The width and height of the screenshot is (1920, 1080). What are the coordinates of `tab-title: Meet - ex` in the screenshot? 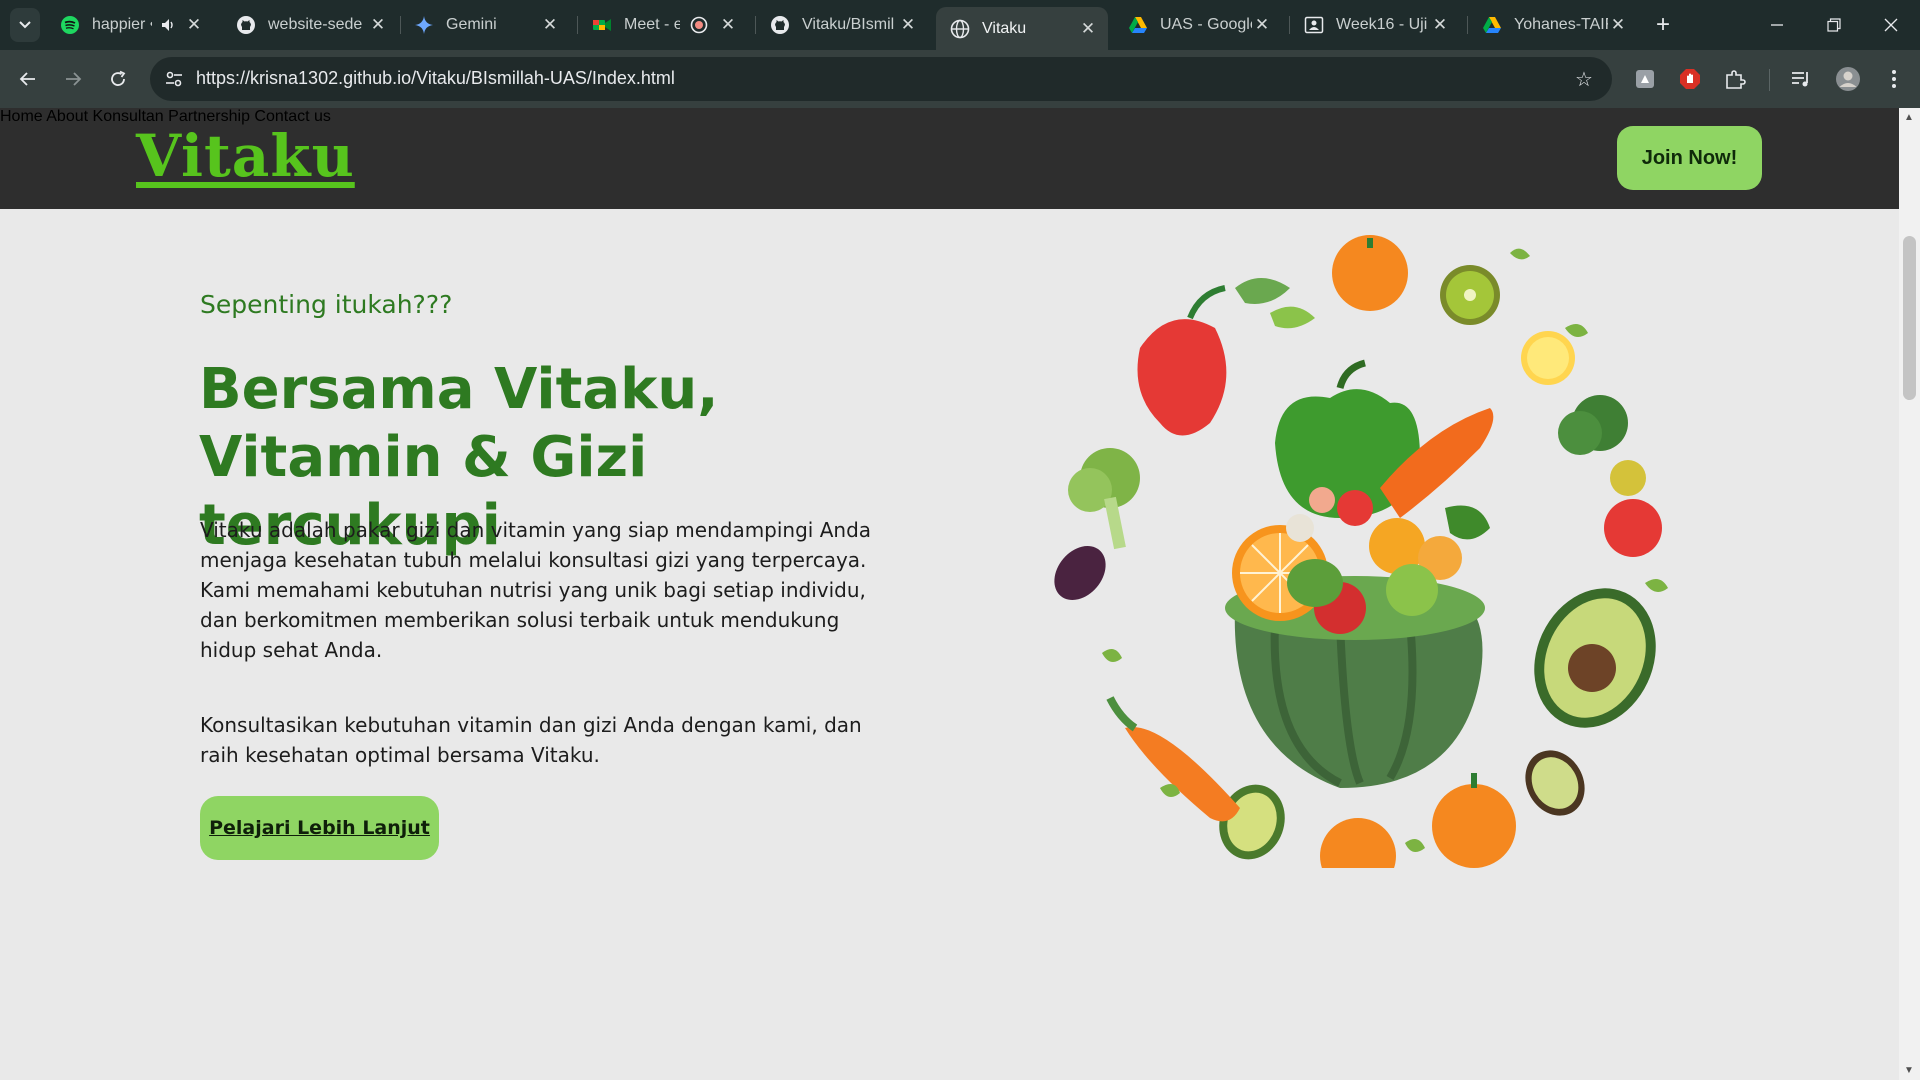 It's located at (652, 24).